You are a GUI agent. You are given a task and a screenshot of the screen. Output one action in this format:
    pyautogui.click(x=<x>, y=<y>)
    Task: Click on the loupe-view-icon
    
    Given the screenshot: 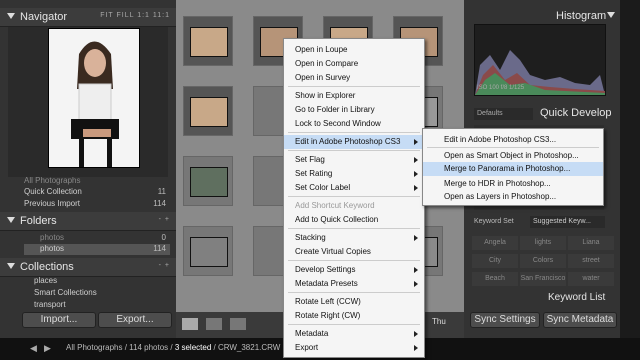 What is the action you would take?
    pyautogui.click(x=214, y=324)
    